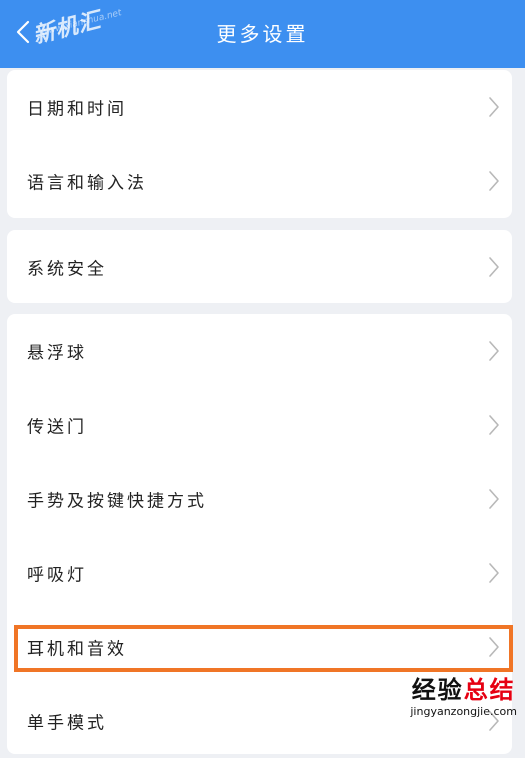  Describe the element at coordinates (67, 723) in the screenshot. I see `settings-item-label: 单手模式` at that location.